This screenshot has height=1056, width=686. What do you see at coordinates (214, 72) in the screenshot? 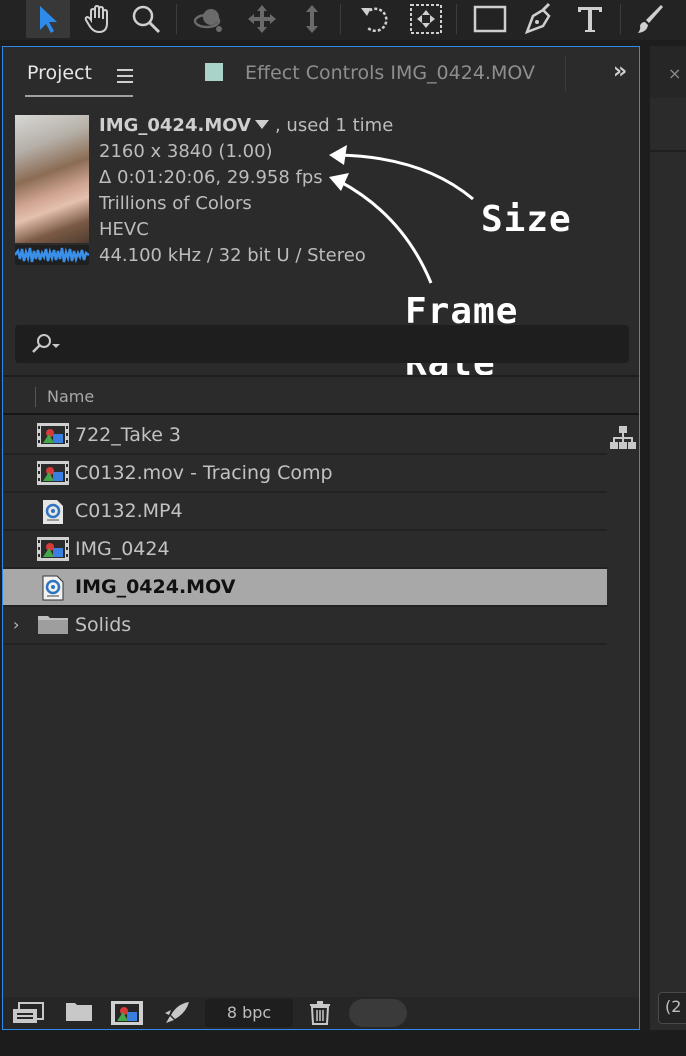
I see `effect-controls-swatch` at bounding box center [214, 72].